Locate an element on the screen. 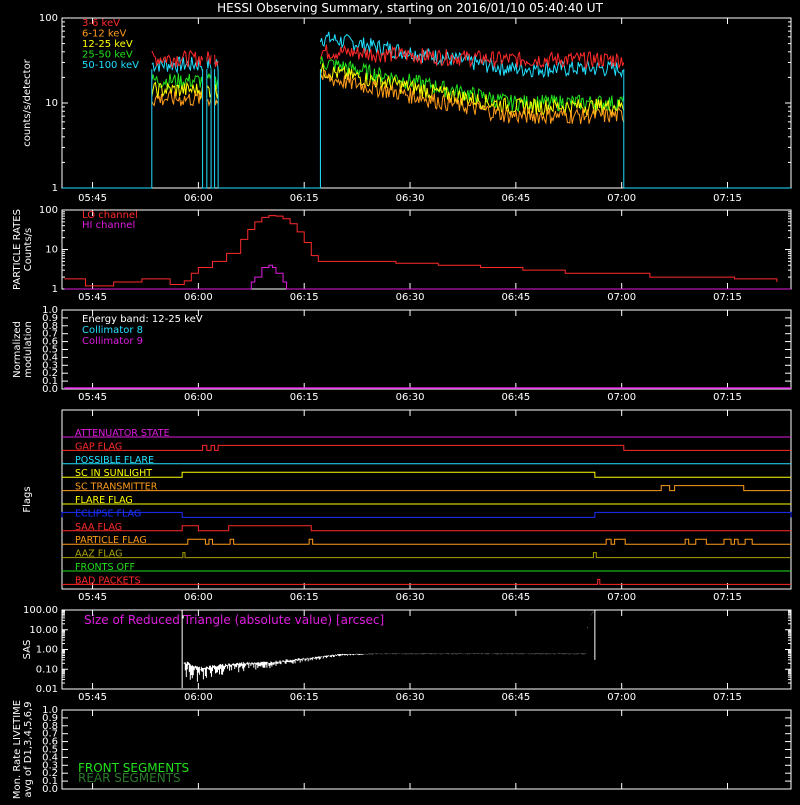  legend-entry: 50-100 keV is located at coordinates (110, 65).